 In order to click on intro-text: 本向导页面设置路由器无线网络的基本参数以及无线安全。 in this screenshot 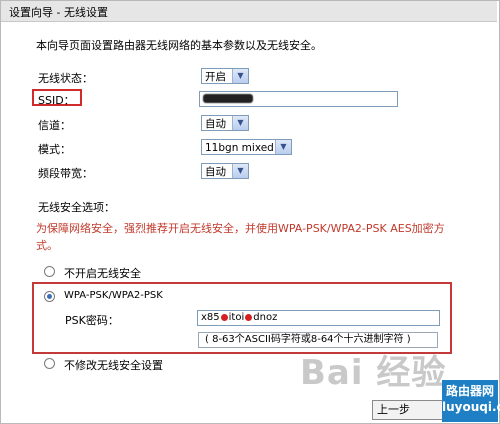, I will do `click(179, 45)`.